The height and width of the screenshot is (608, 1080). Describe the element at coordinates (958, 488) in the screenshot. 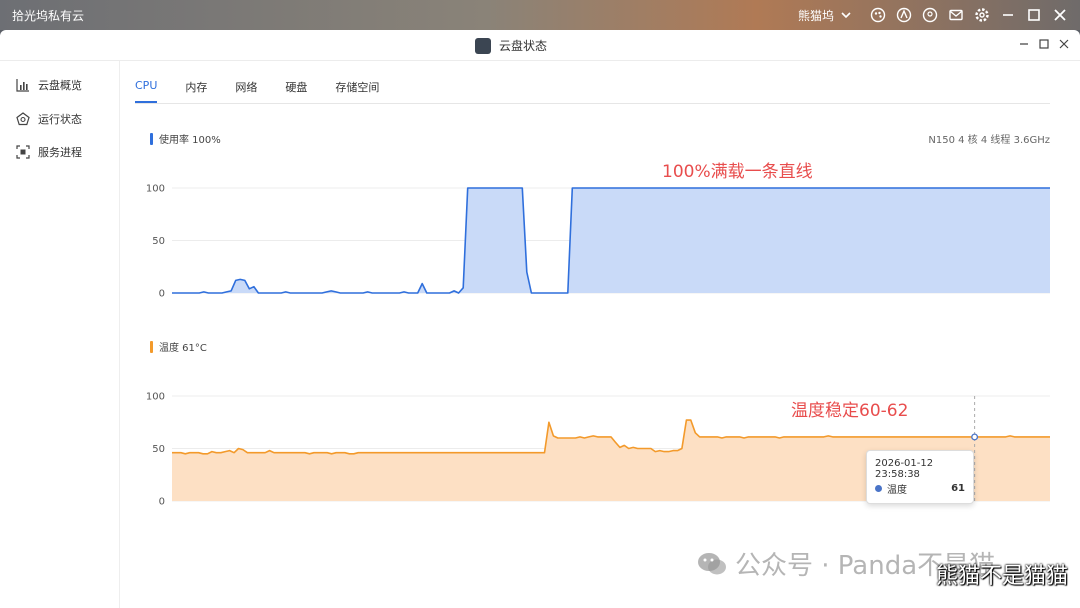

I see `tooltip-value: 61` at that location.